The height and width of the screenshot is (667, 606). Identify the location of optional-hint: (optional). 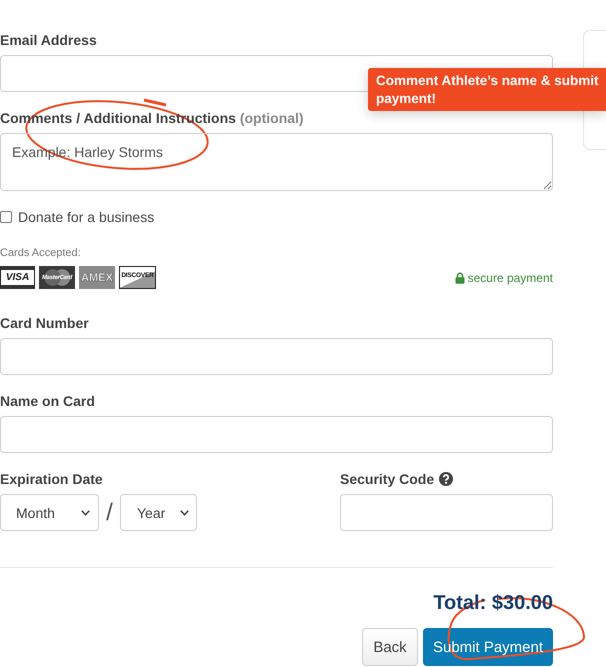
(272, 118).